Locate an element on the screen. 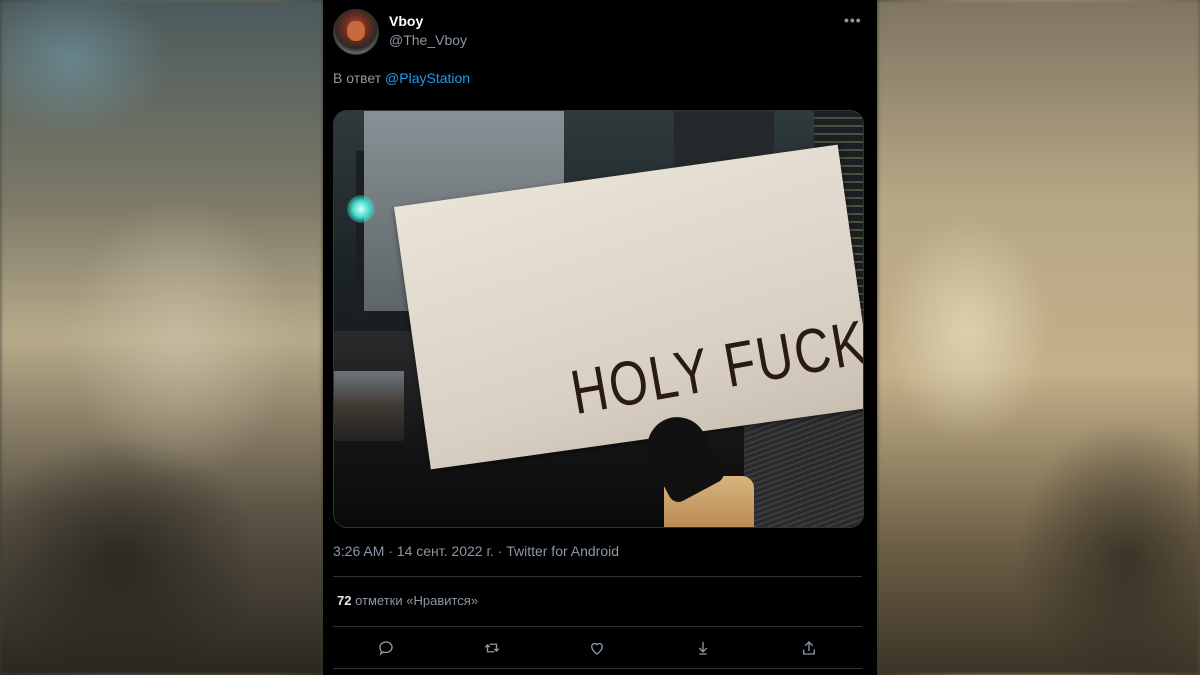 Image resolution: width=1200 pixels, height=675 pixels. display-name: Vboy is located at coordinates (406, 21).